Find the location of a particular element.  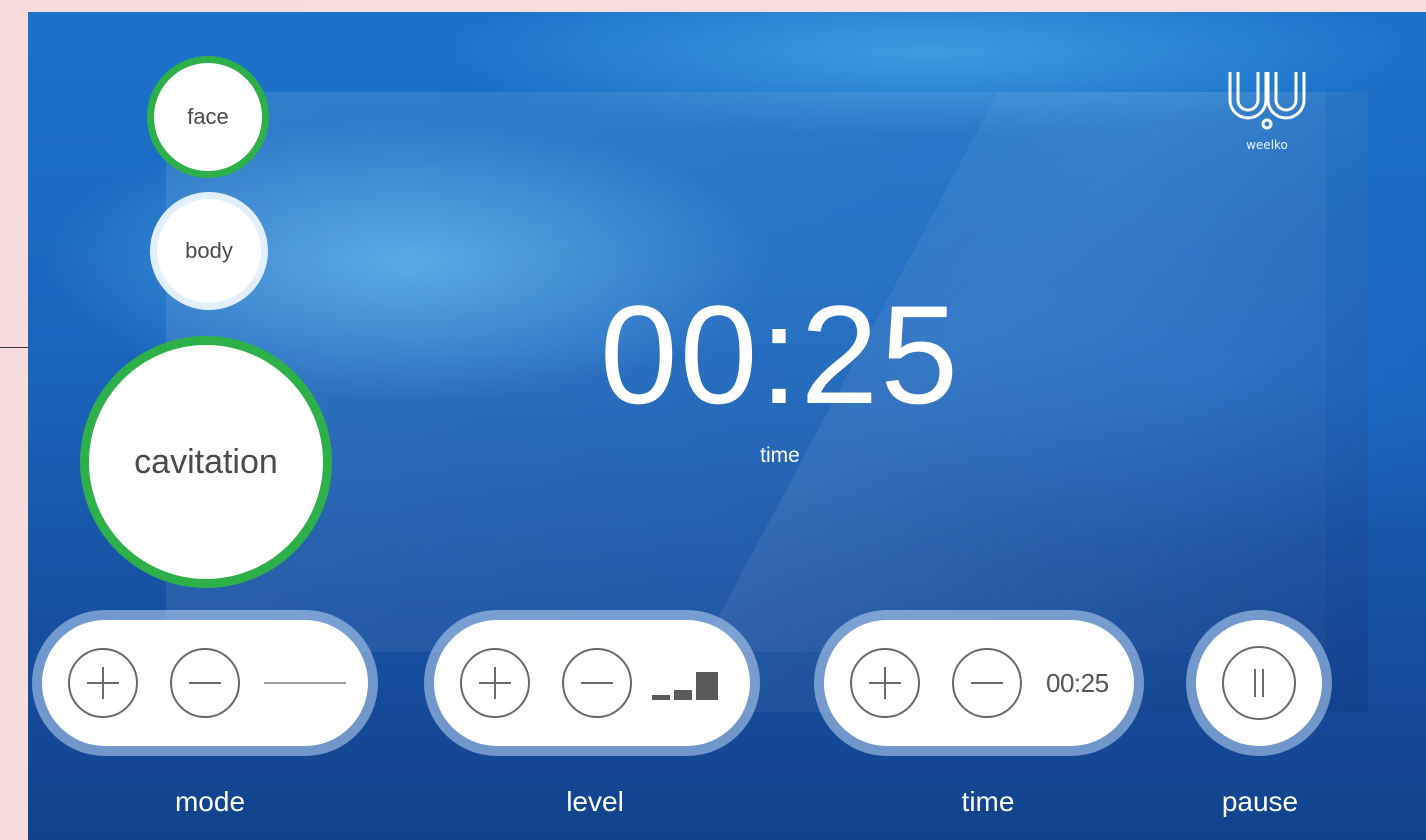

mode-label: mode is located at coordinates (210, 801).